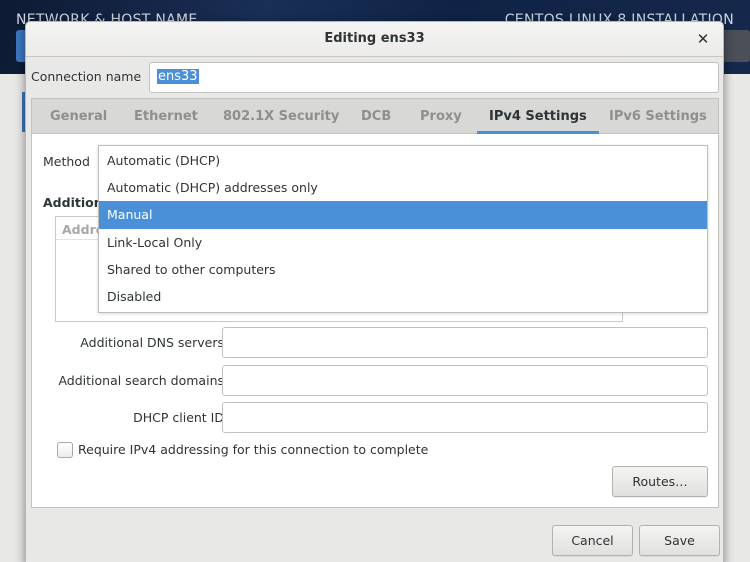  I want to click on connection-name-row: Connection name ens33, so click(375, 78).